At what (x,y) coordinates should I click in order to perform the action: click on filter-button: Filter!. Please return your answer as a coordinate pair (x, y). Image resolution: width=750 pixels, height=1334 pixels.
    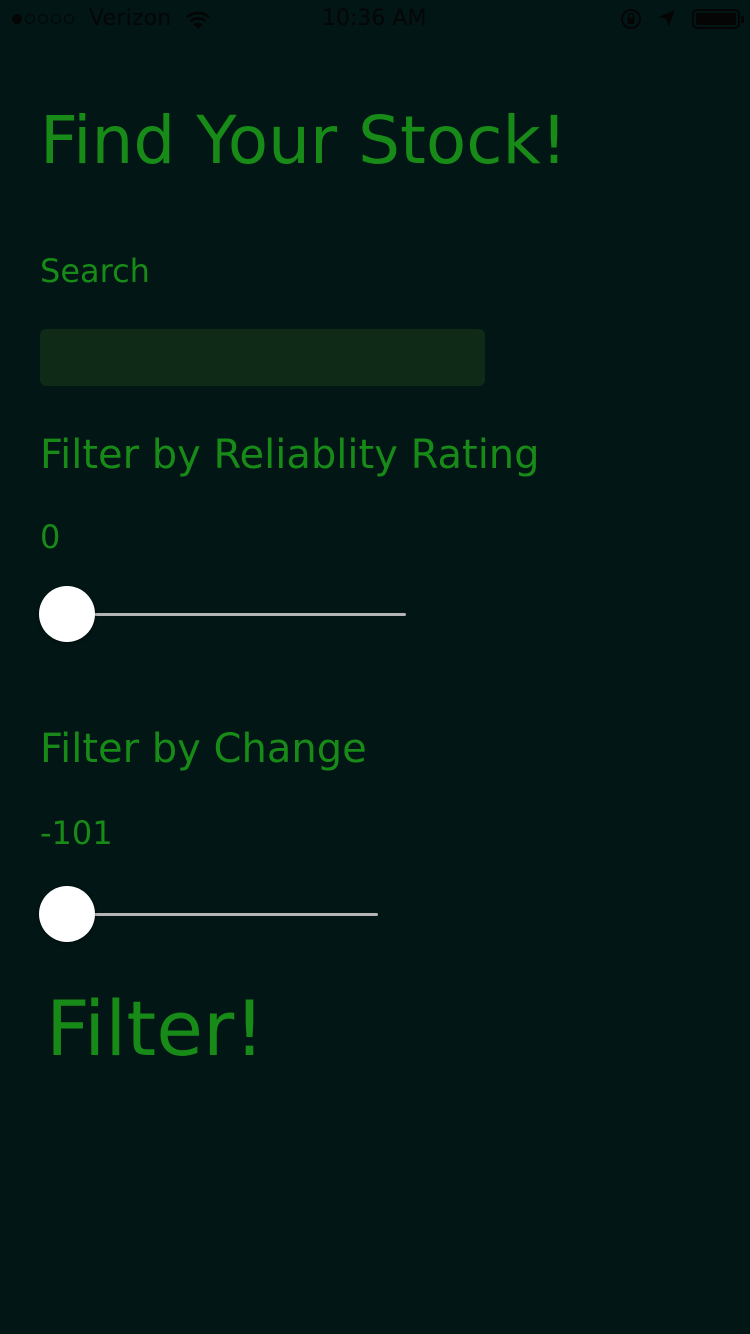
    Looking at the image, I should click on (155, 1028).